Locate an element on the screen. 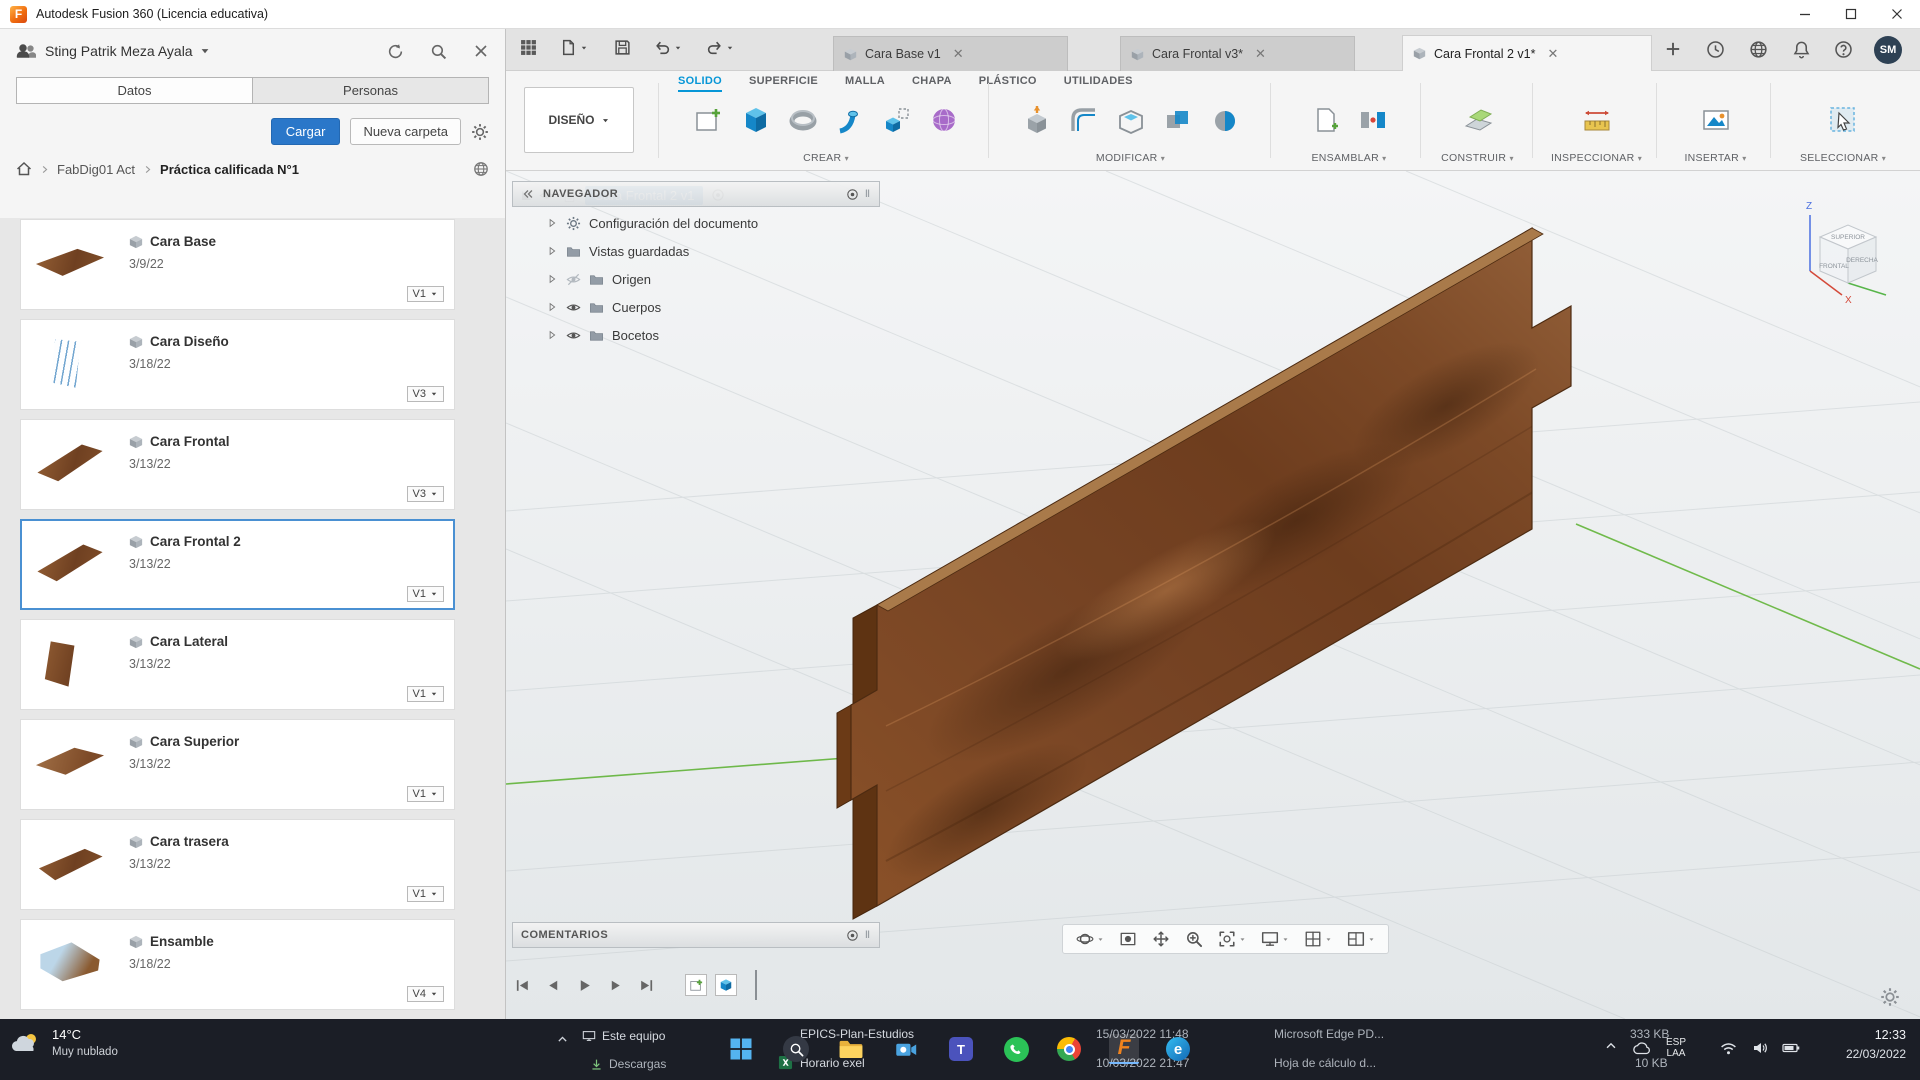  camera-icon is located at coordinates (906, 1049).